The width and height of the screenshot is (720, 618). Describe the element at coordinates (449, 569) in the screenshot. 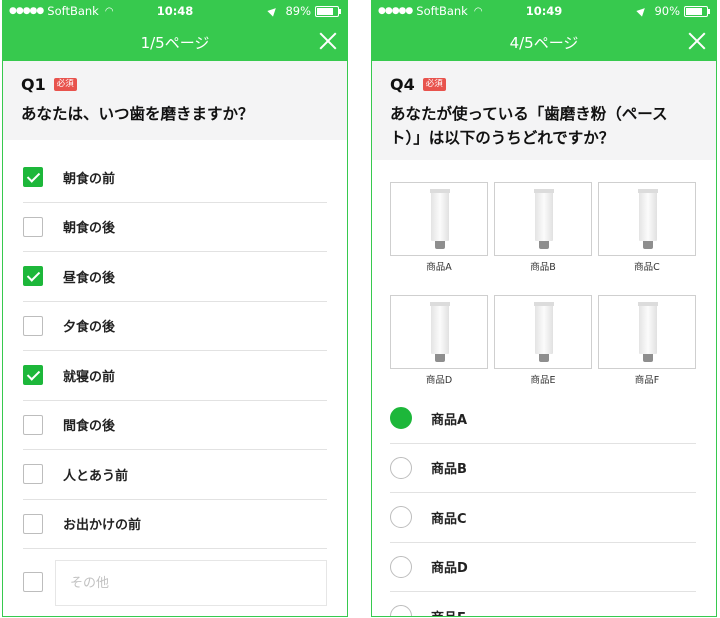

I see `option-label: 商品D` at that location.